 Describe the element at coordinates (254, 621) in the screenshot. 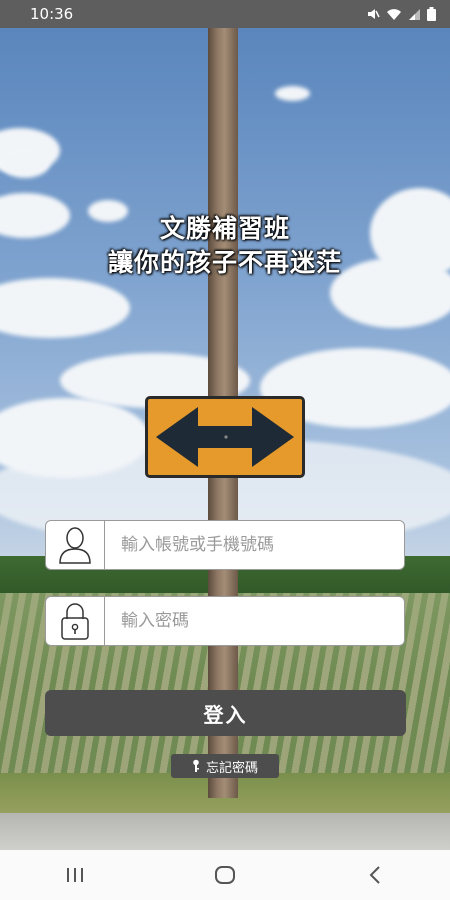

I see `password-input` at that location.